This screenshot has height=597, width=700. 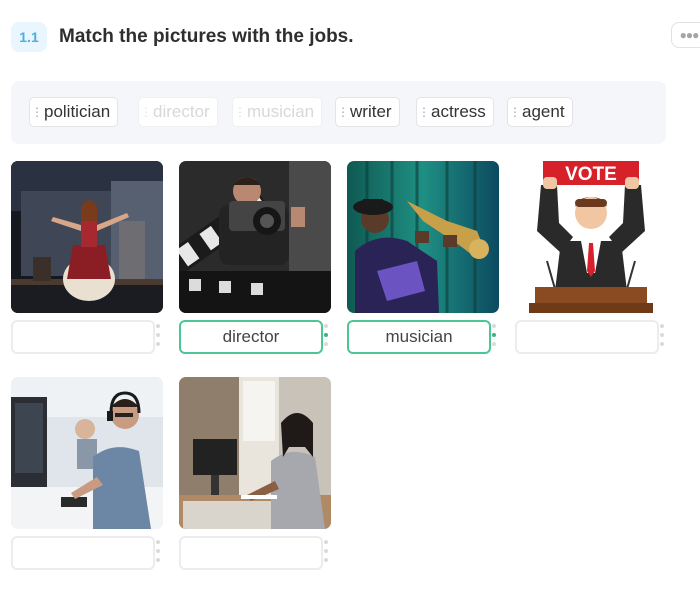 What do you see at coordinates (87, 237) in the screenshot?
I see `picture-actress` at bounding box center [87, 237].